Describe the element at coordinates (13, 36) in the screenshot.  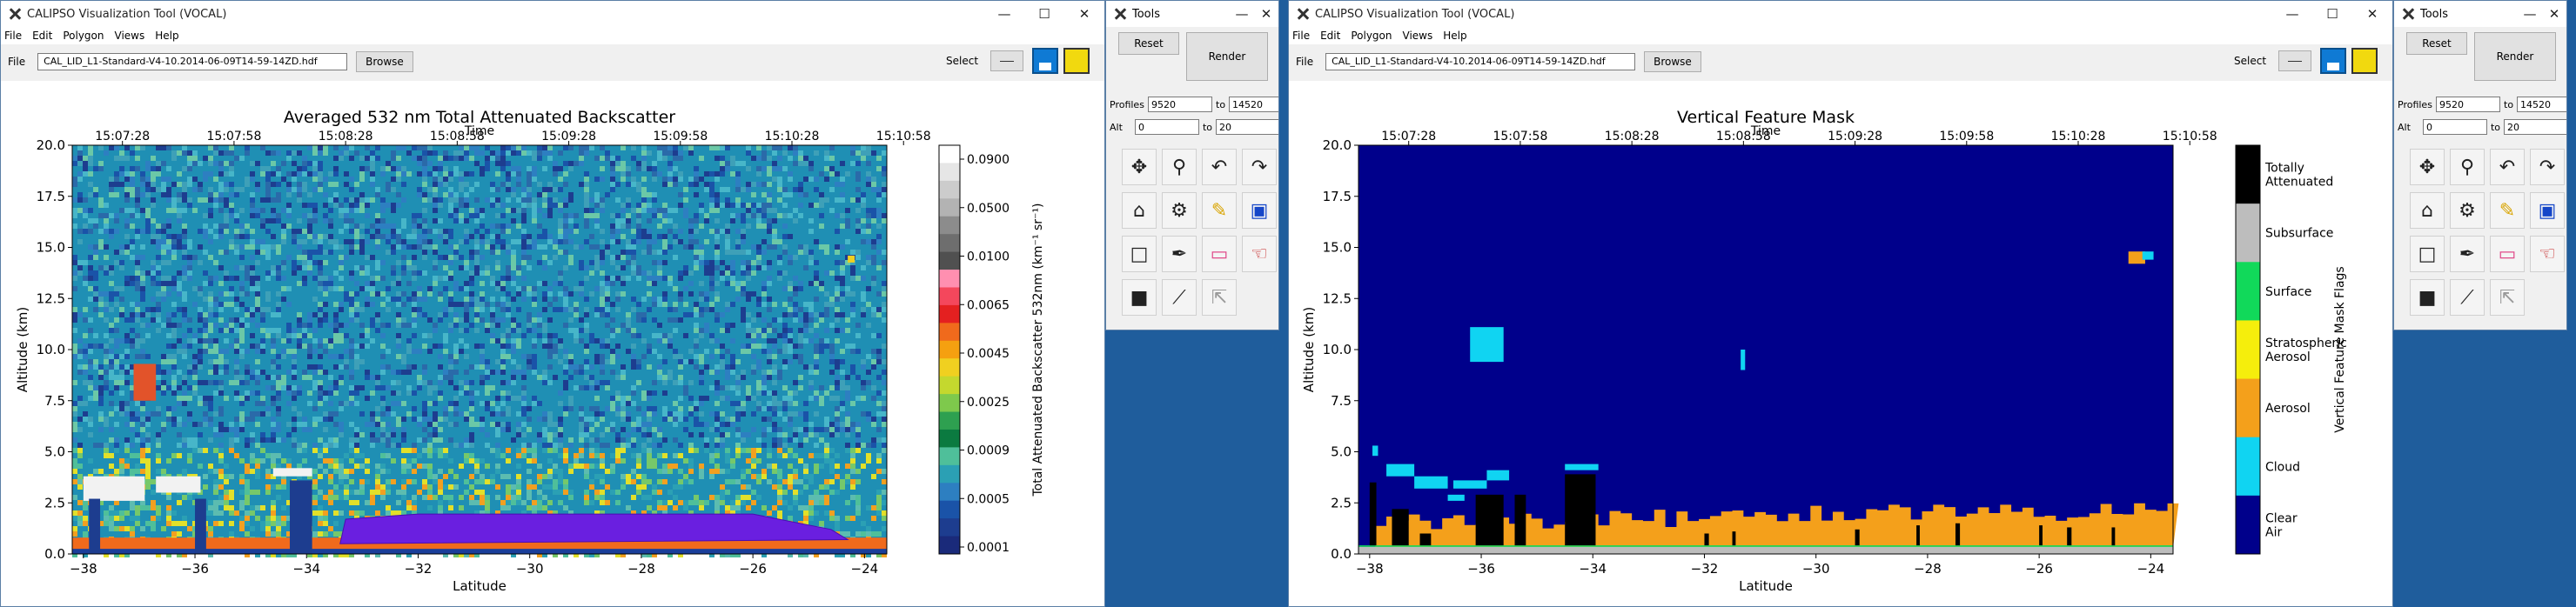
I see `menu-file: File` at that location.